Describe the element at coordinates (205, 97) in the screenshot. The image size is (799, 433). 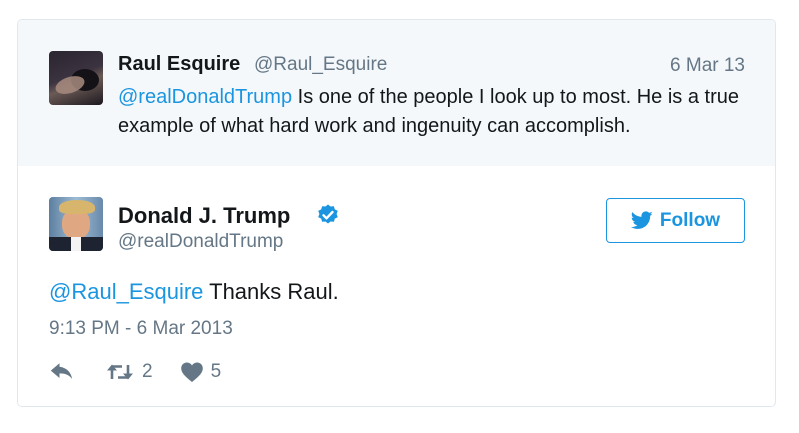
I see `parent-tweet-mention: @realDonaldTrump` at that location.